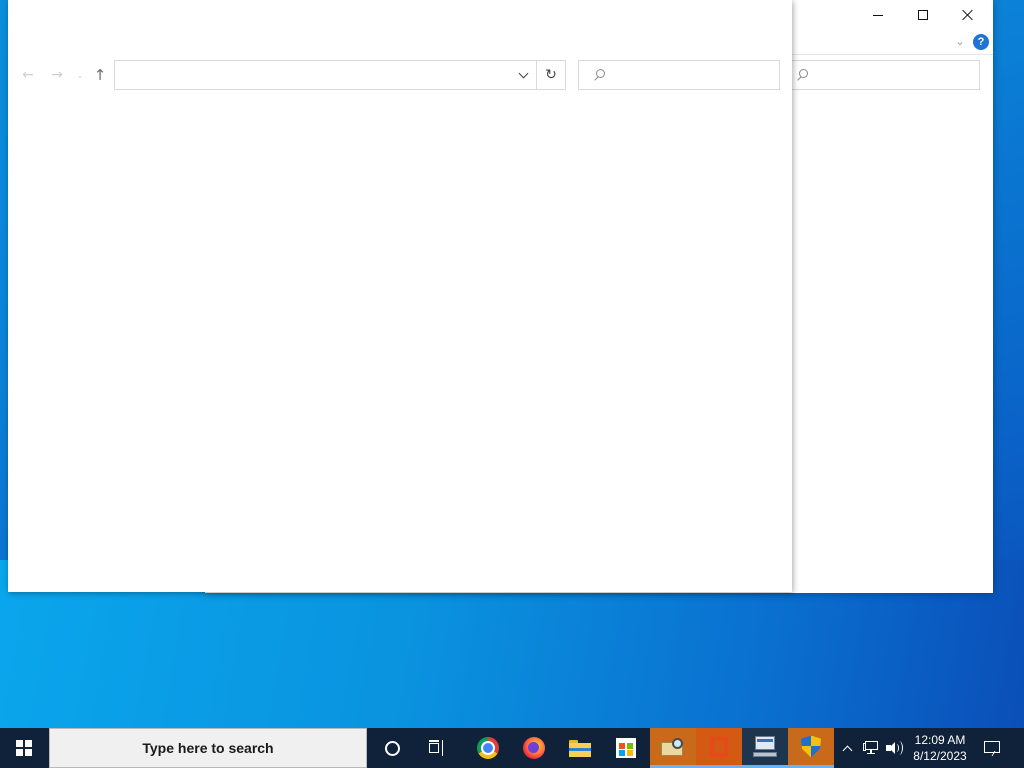 Image resolution: width=1024 pixels, height=768 pixels. Describe the element at coordinates (940, 756) in the screenshot. I see `clock-date: 8/12/2023` at that location.